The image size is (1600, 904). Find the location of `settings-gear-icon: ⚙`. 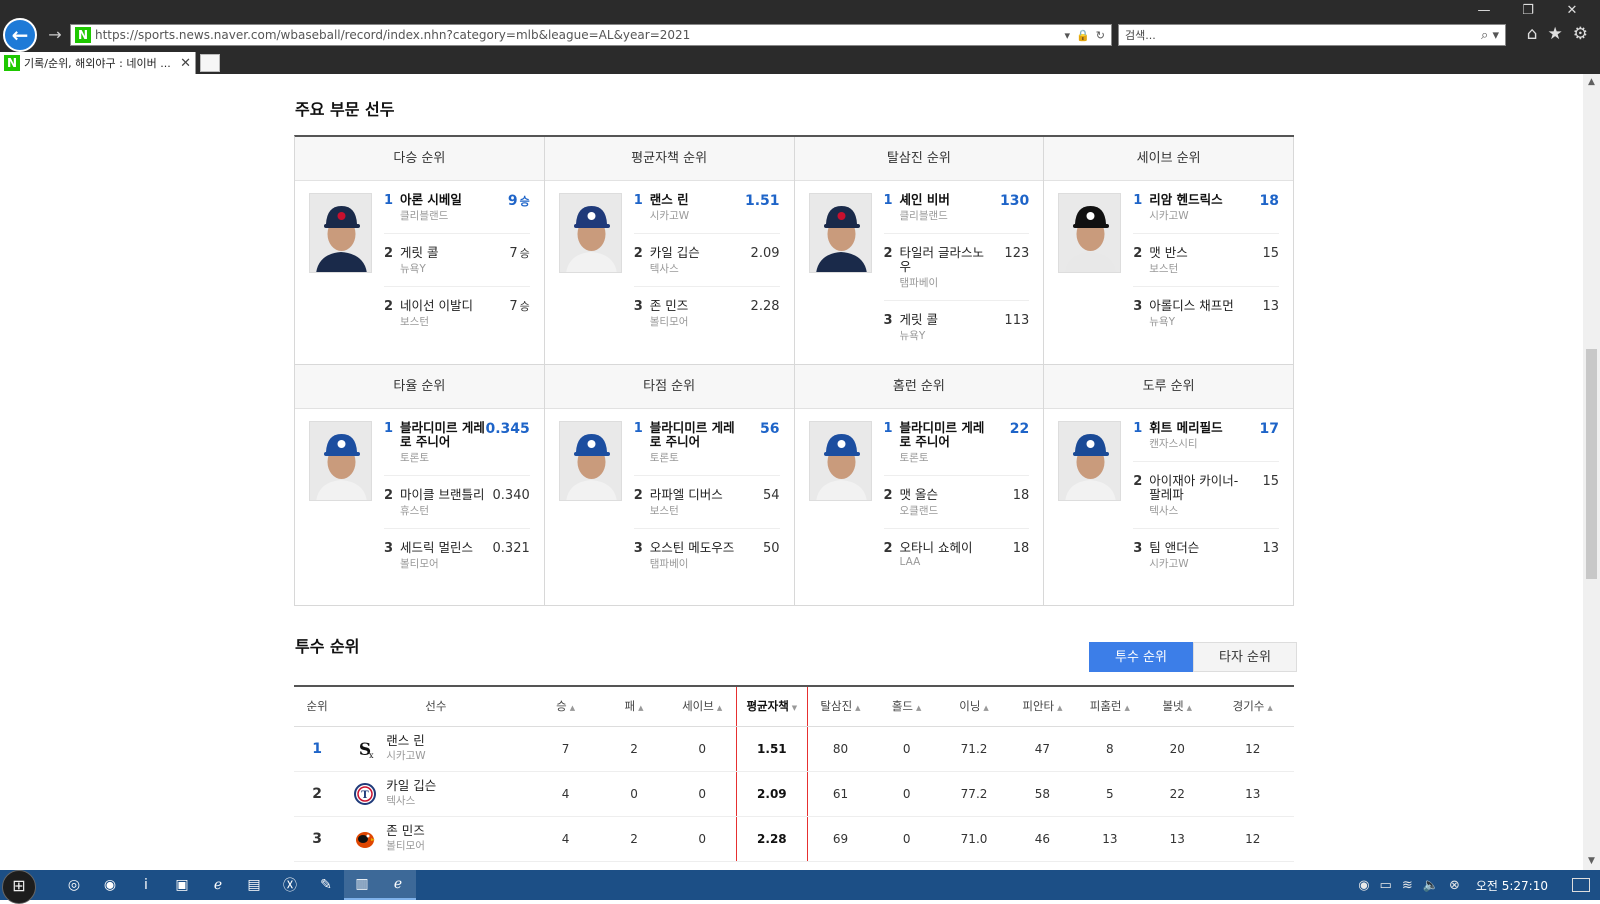

settings-gear-icon: ⚙ is located at coordinates (1580, 34).